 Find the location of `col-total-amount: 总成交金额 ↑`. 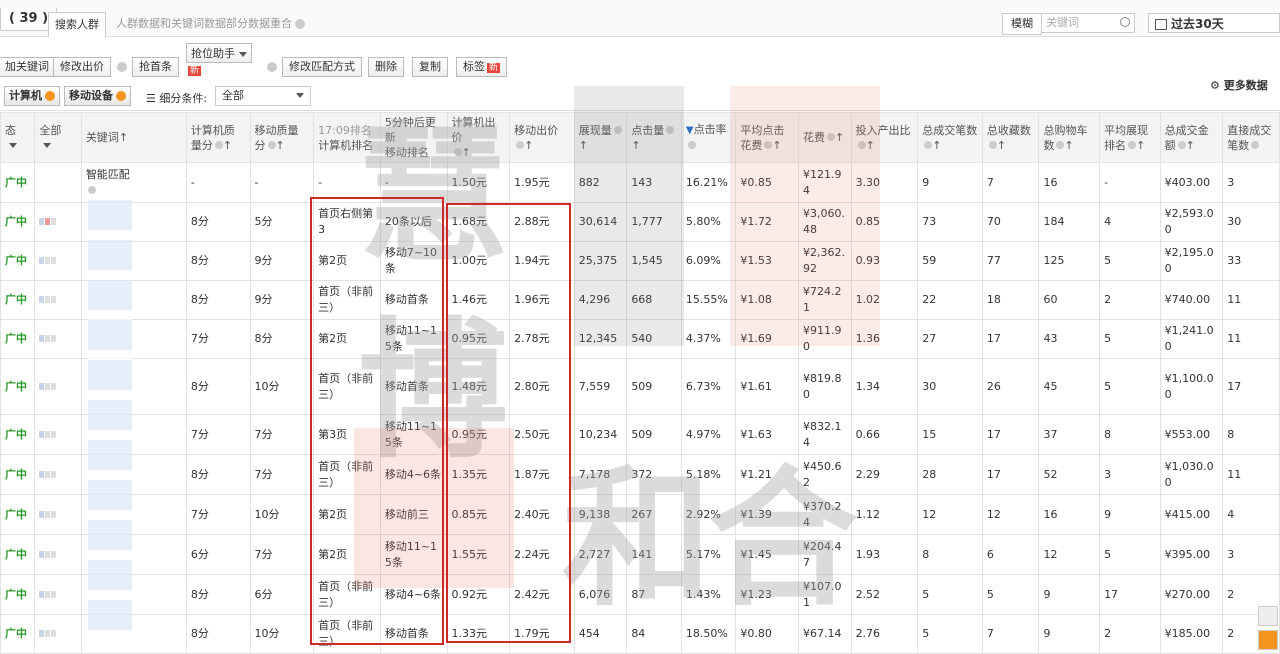

col-total-amount: 总成交金额 ↑ is located at coordinates (1191, 137).